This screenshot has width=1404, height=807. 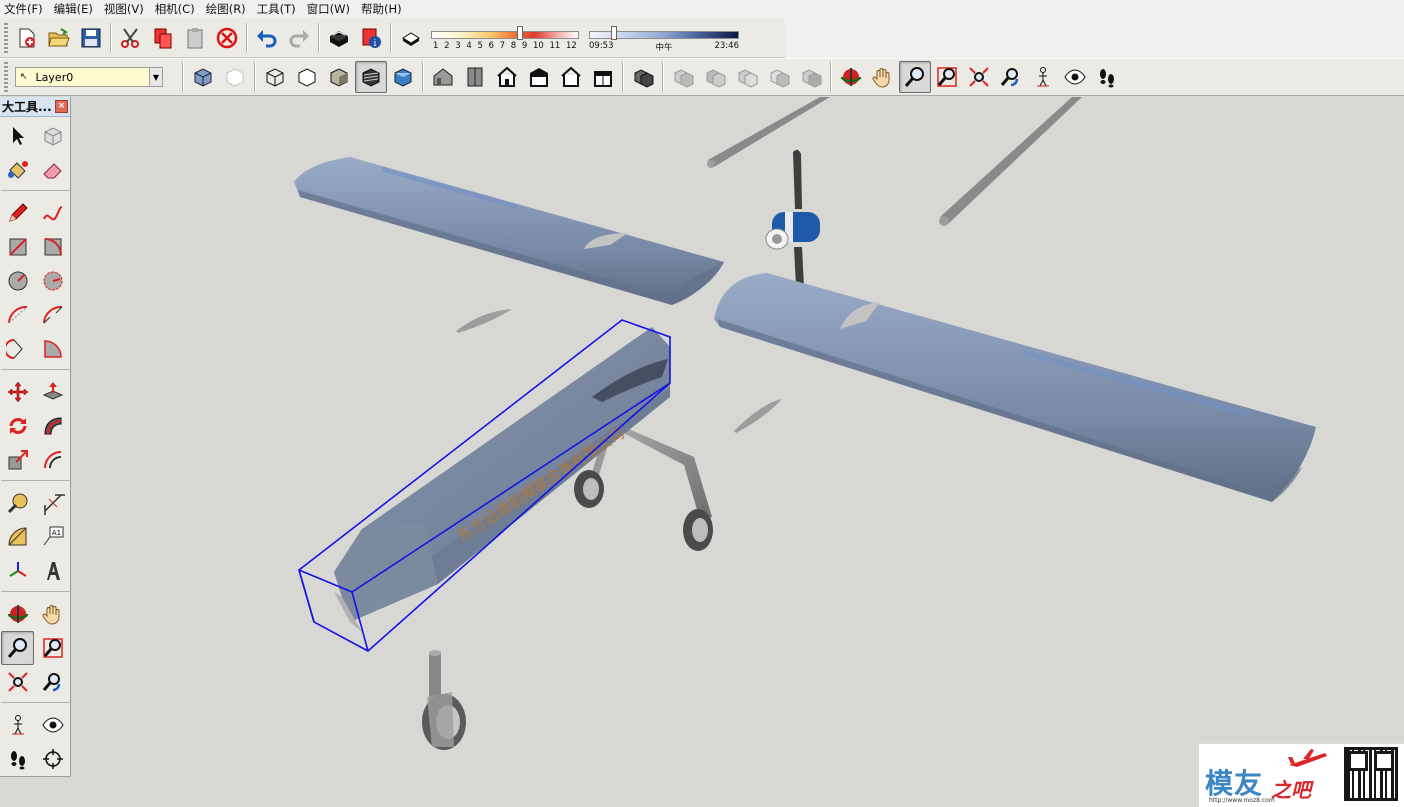 I want to click on walk-button, so click(x=1107, y=77).